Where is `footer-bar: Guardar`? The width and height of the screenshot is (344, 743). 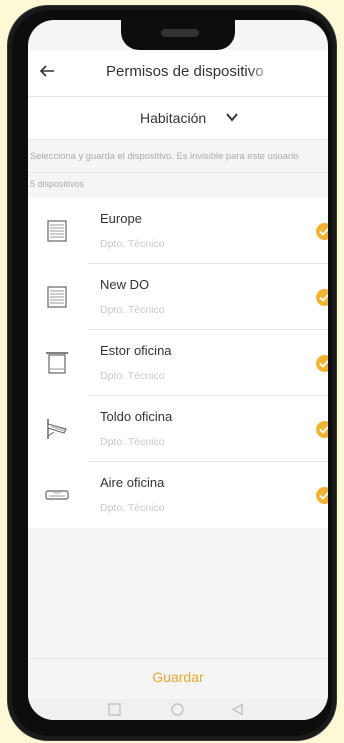 footer-bar: Guardar is located at coordinates (178, 678).